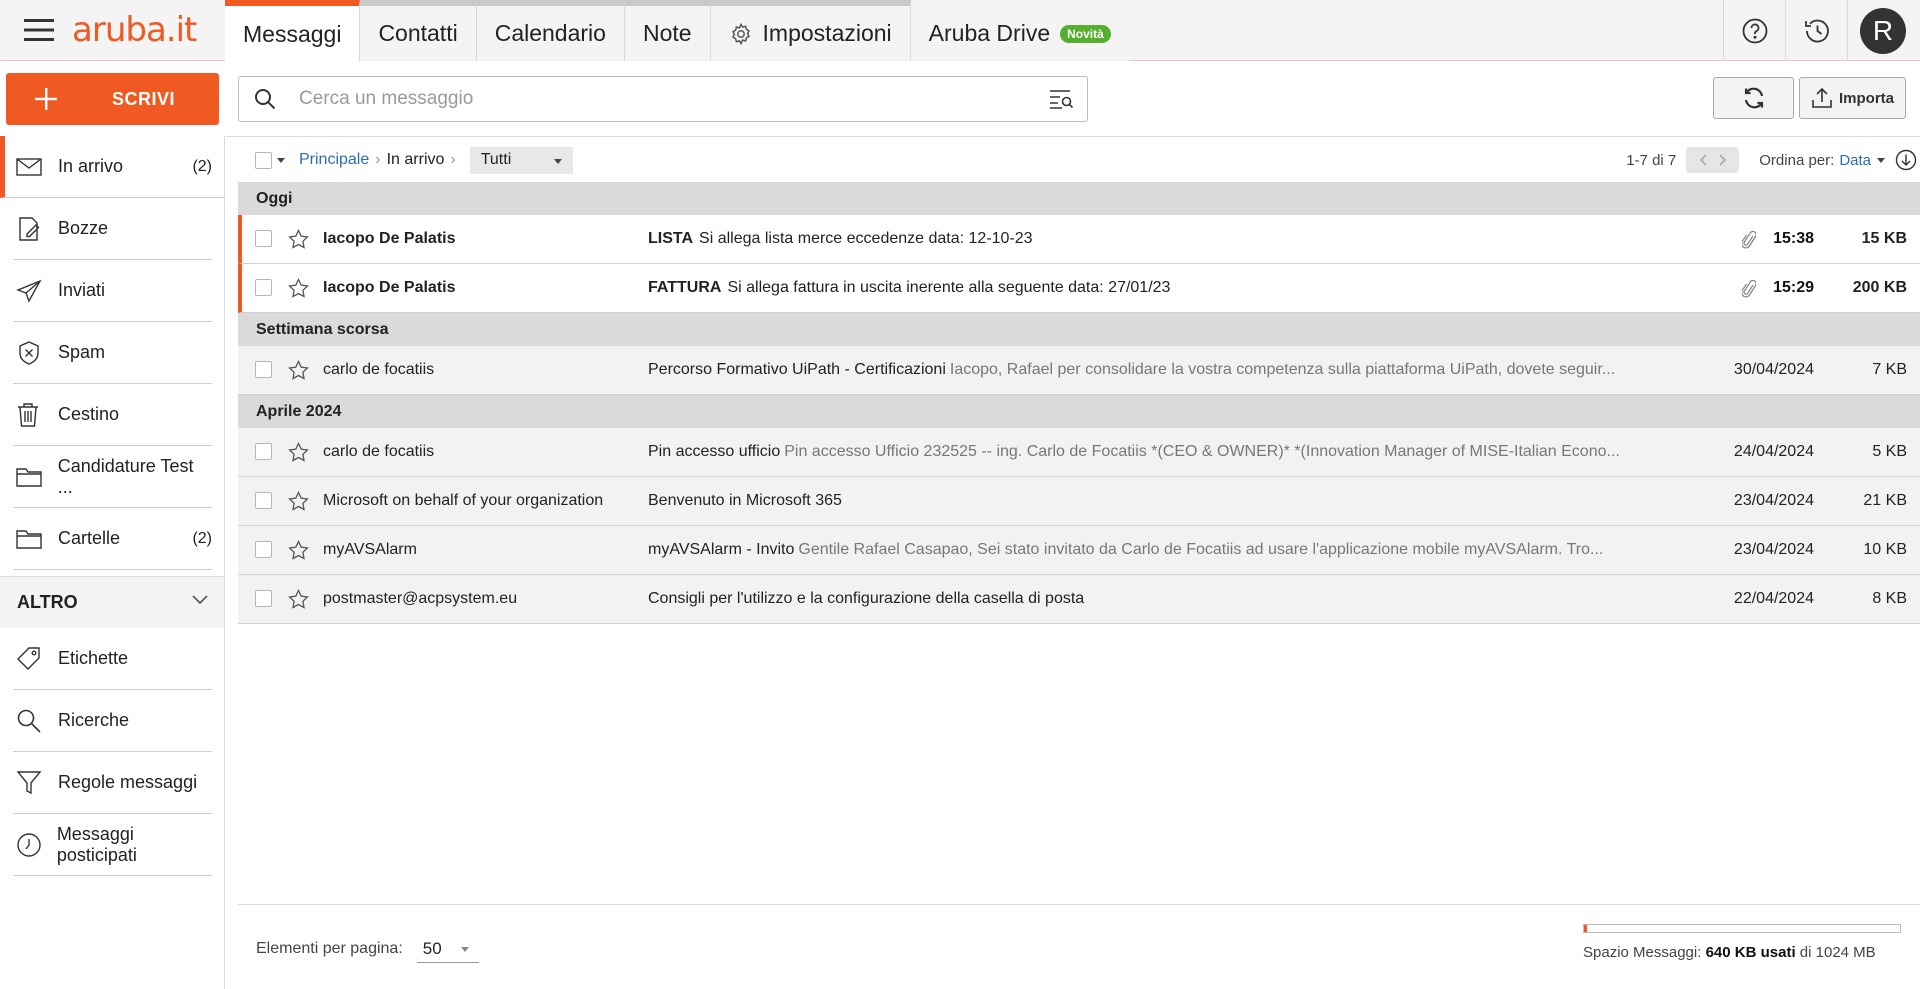  I want to click on refresh-button, so click(1753, 98).